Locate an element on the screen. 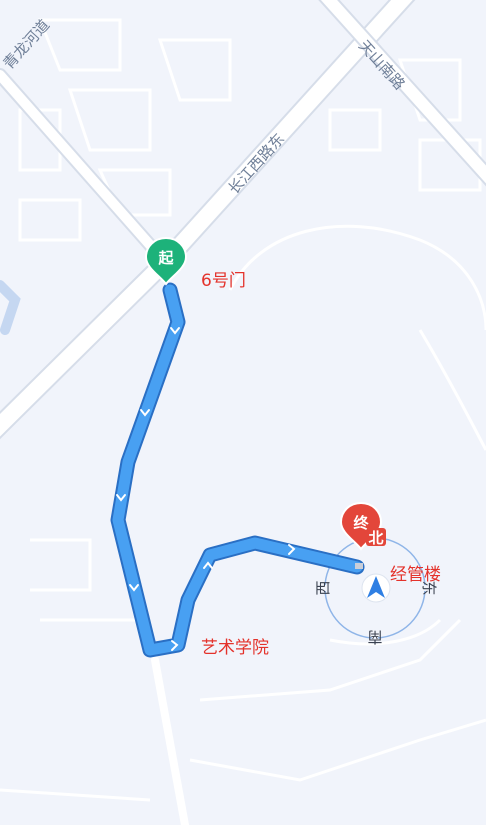 The width and height of the screenshot is (486, 825). compass-north-label: 北 is located at coordinates (375, 538).